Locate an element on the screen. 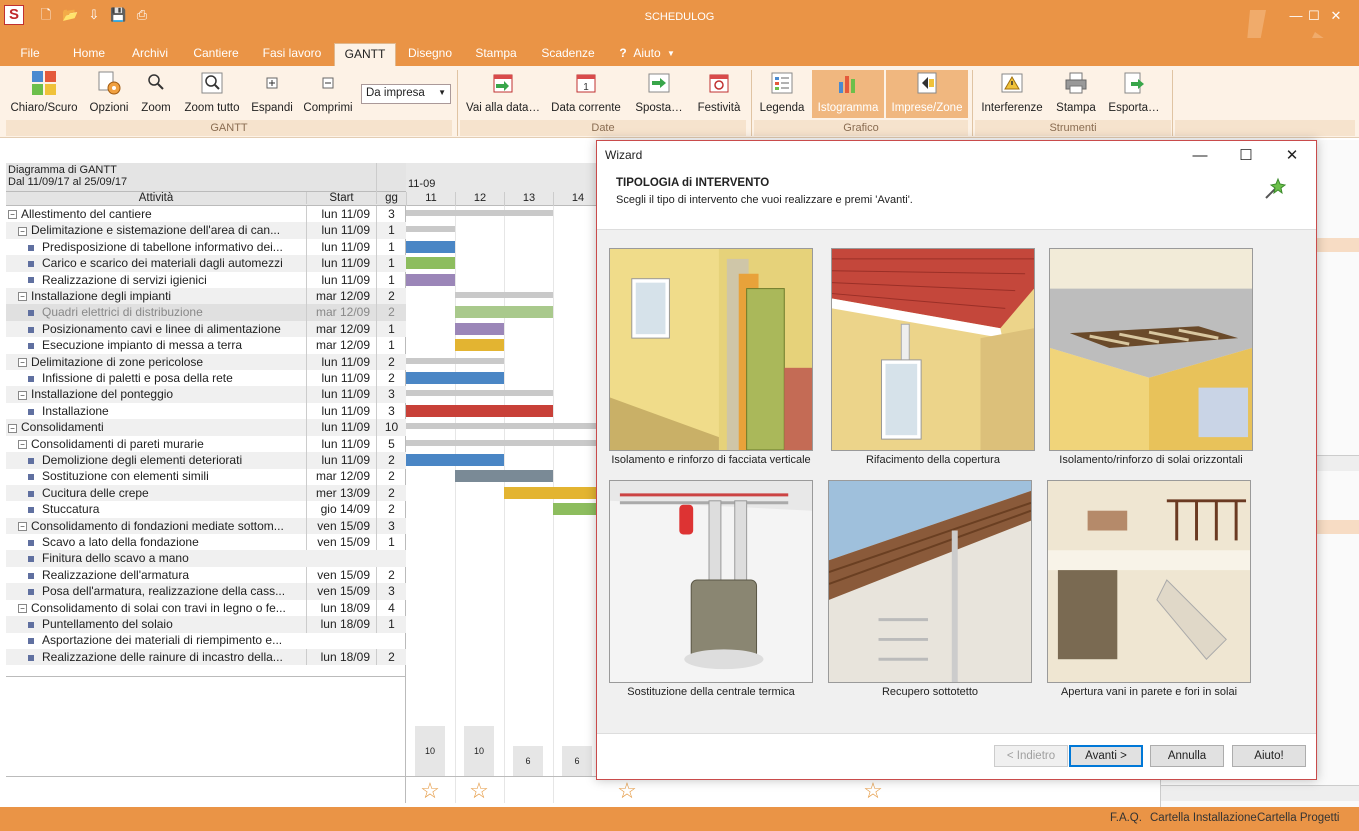 This screenshot has width=1359, height=831. gantt-row: − Installazione del ponteggio lun 11/09 3 is located at coordinates (206, 394).